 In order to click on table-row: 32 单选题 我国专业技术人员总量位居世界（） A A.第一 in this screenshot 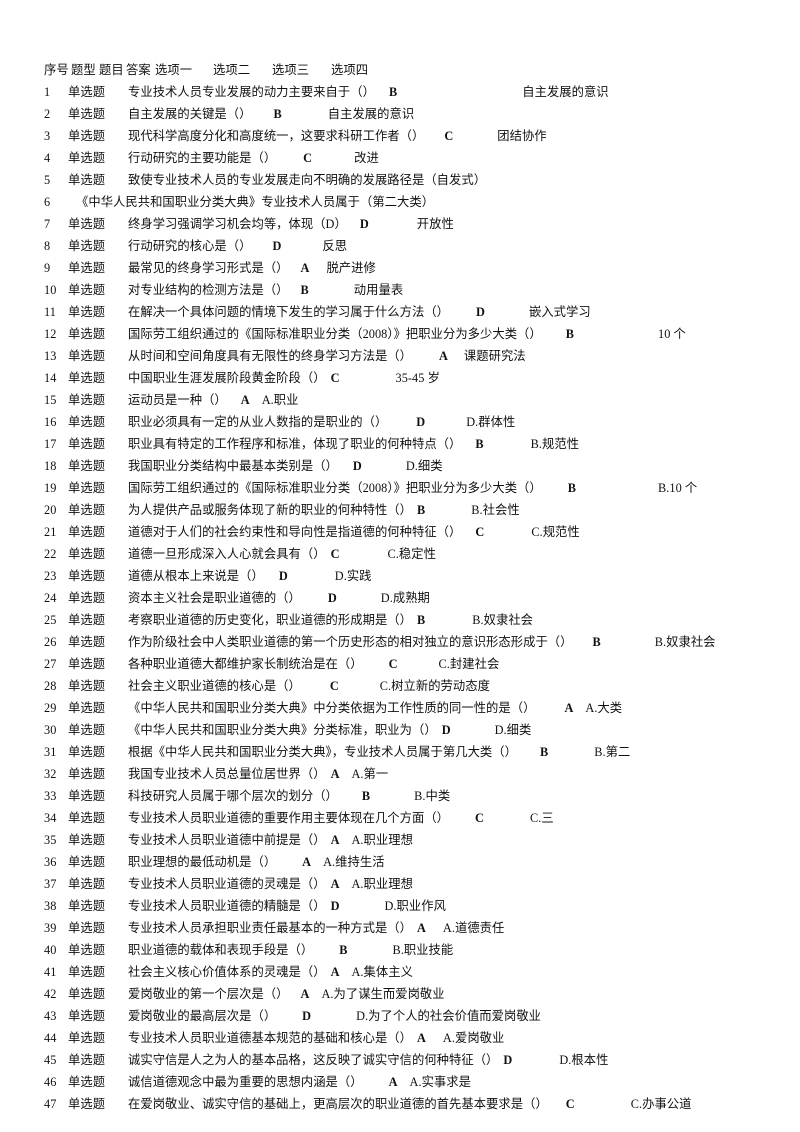, I will do `click(418, 774)`.